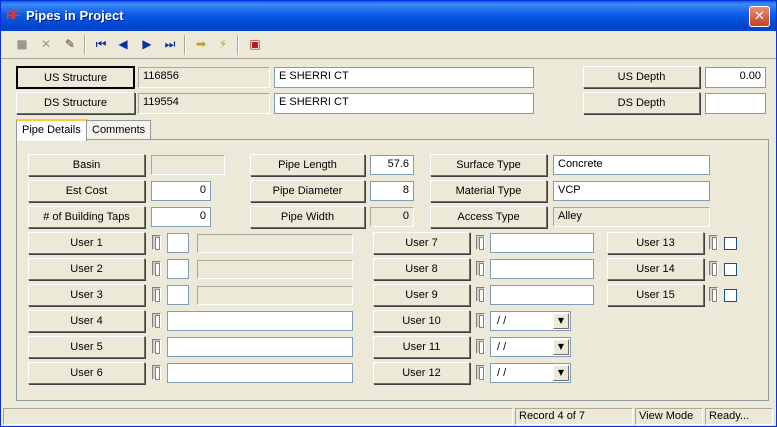  Describe the element at coordinates (156, 294) in the screenshot. I see `user-3-flag` at that location.